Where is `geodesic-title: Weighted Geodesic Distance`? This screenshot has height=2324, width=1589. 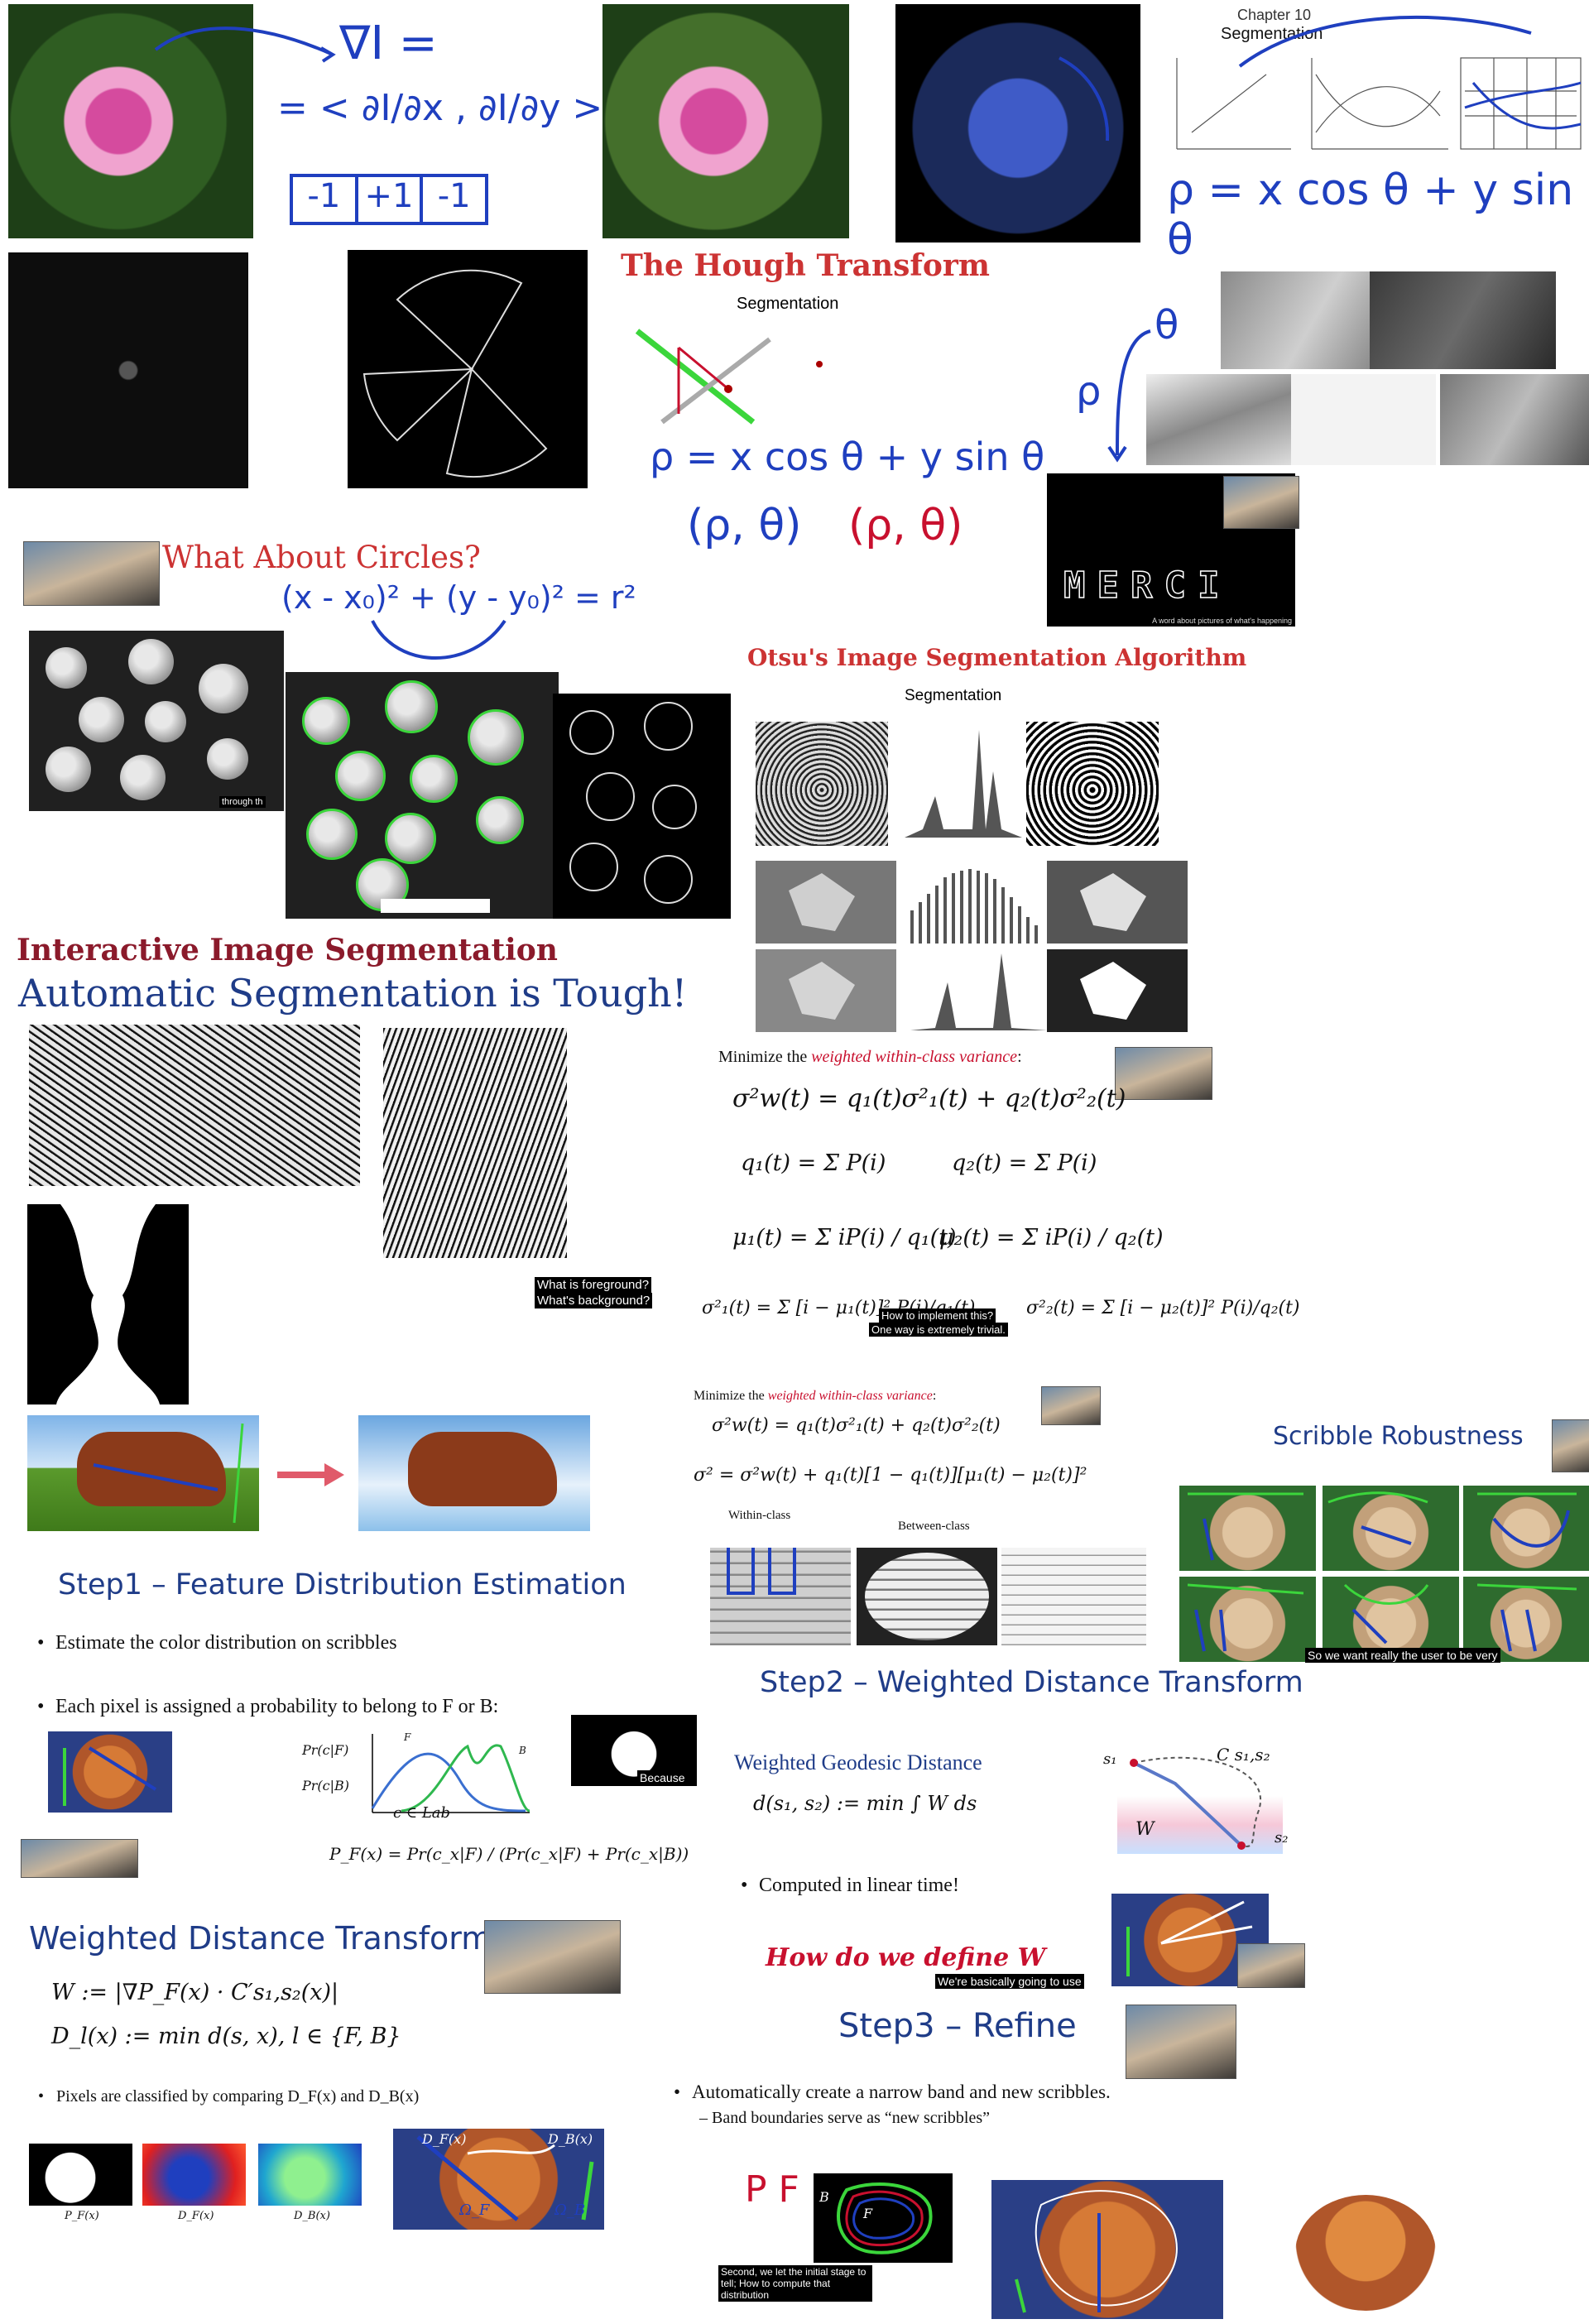
geodesic-title: Weighted Geodesic Distance is located at coordinates (858, 1762).